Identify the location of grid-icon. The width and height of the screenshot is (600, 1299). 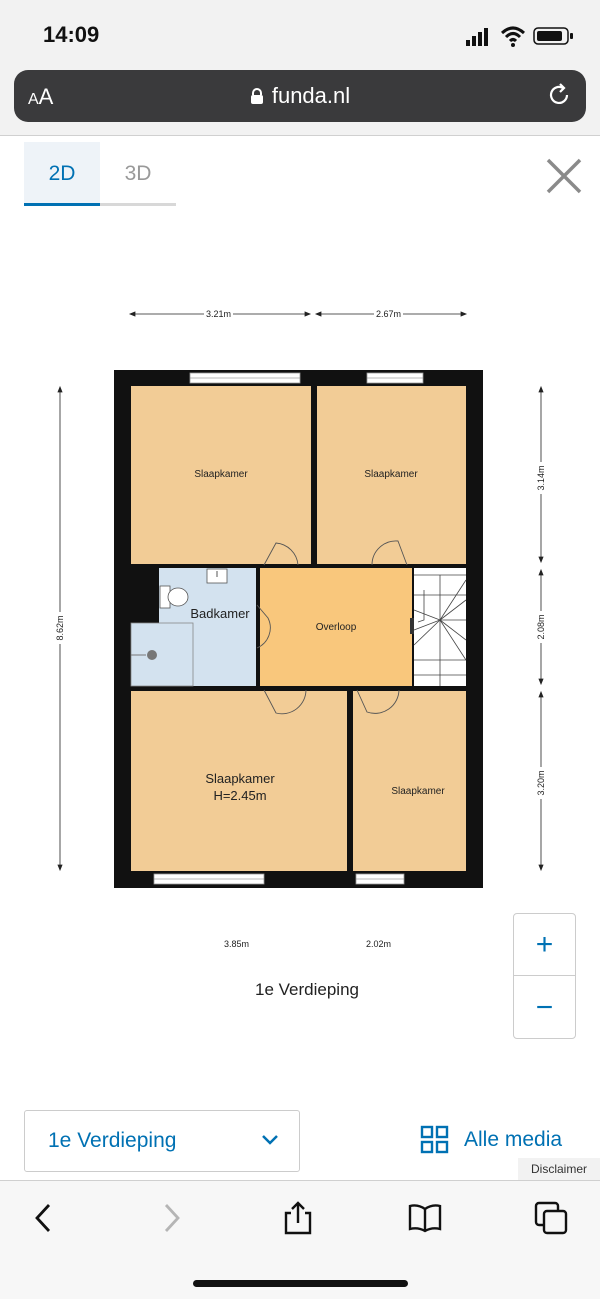
(434, 1139).